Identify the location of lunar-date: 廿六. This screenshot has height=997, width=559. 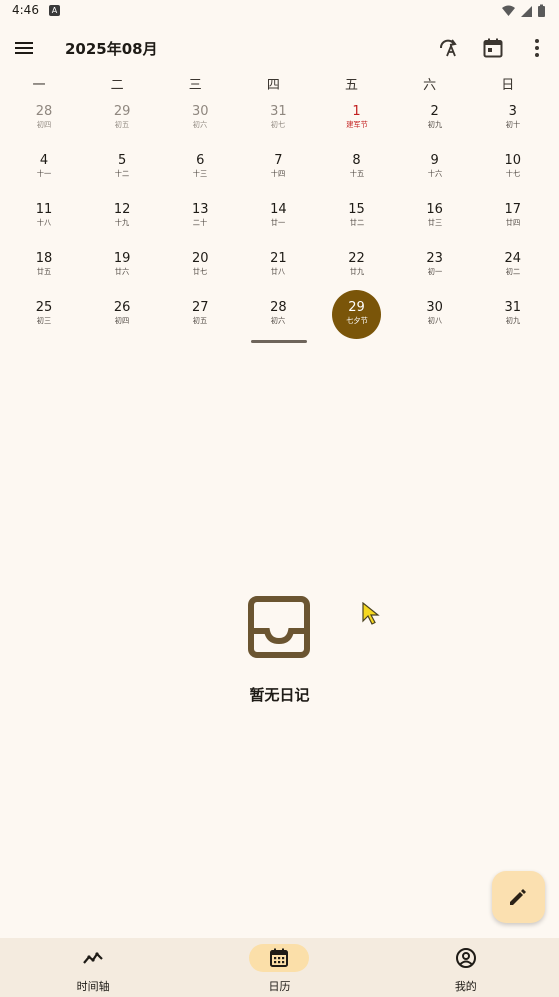
(122, 271).